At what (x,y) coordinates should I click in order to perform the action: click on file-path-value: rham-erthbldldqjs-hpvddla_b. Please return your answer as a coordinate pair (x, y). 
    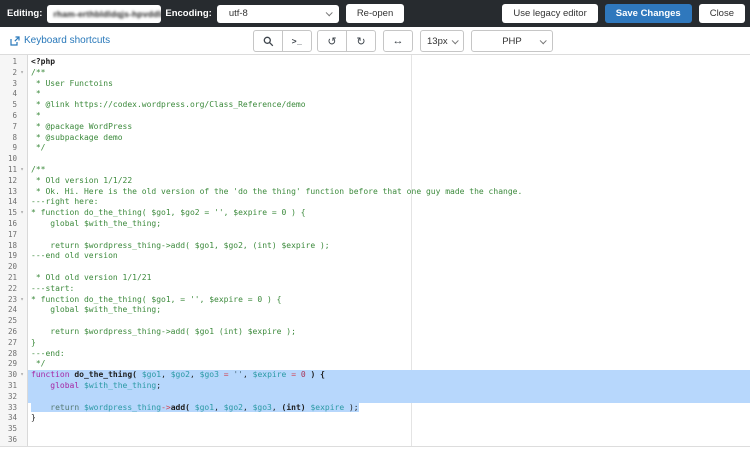
    Looking at the image, I should click on (107, 13).